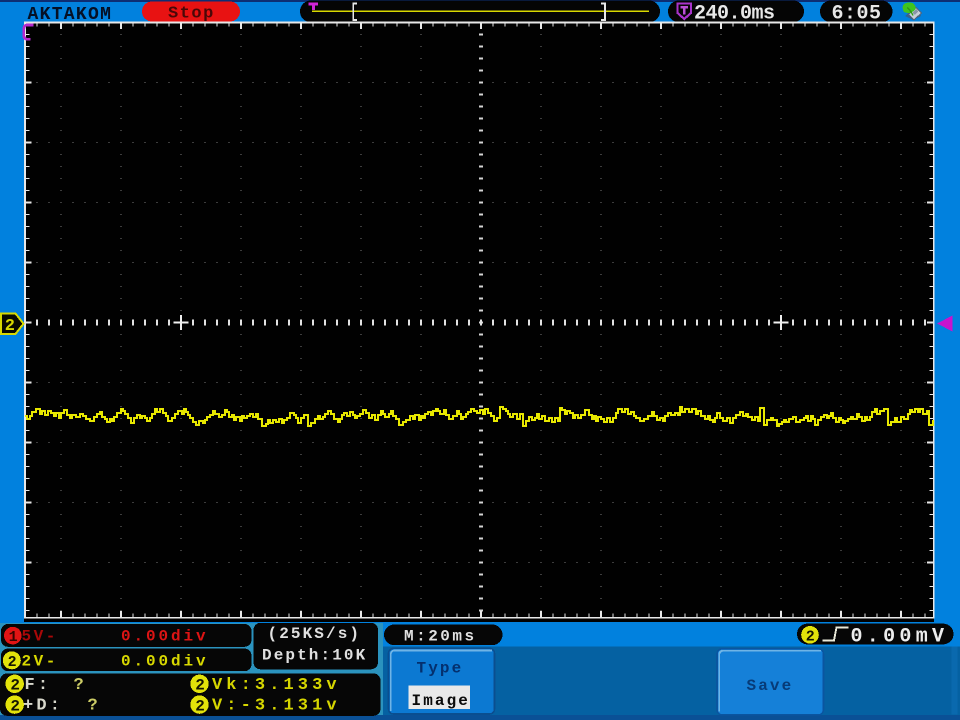 This screenshot has width=960, height=720. I want to click on svg-text: Stop, so click(191, 14).